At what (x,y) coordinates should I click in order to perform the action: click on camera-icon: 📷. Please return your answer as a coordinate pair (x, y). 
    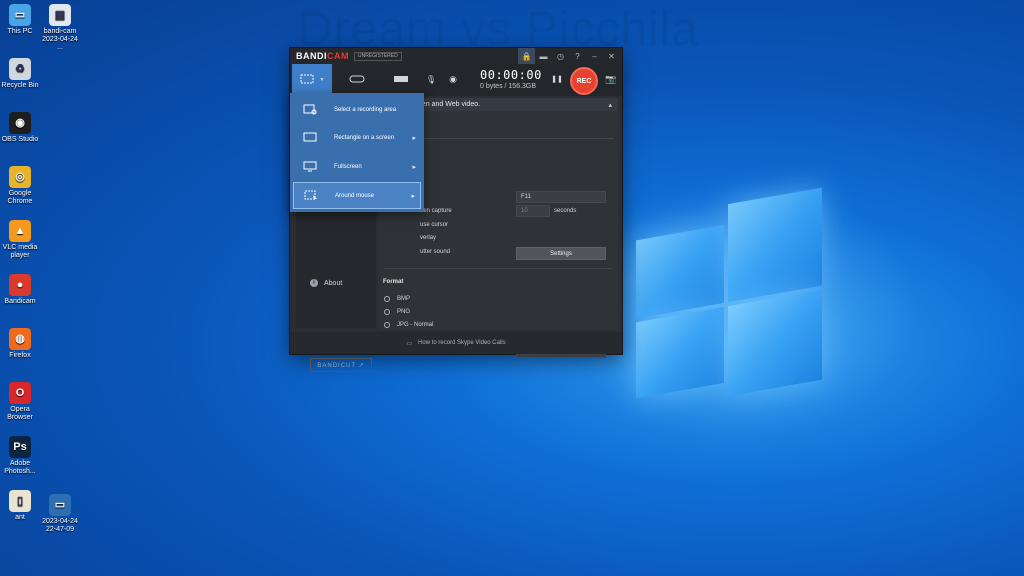
    Looking at the image, I should click on (611, 79).